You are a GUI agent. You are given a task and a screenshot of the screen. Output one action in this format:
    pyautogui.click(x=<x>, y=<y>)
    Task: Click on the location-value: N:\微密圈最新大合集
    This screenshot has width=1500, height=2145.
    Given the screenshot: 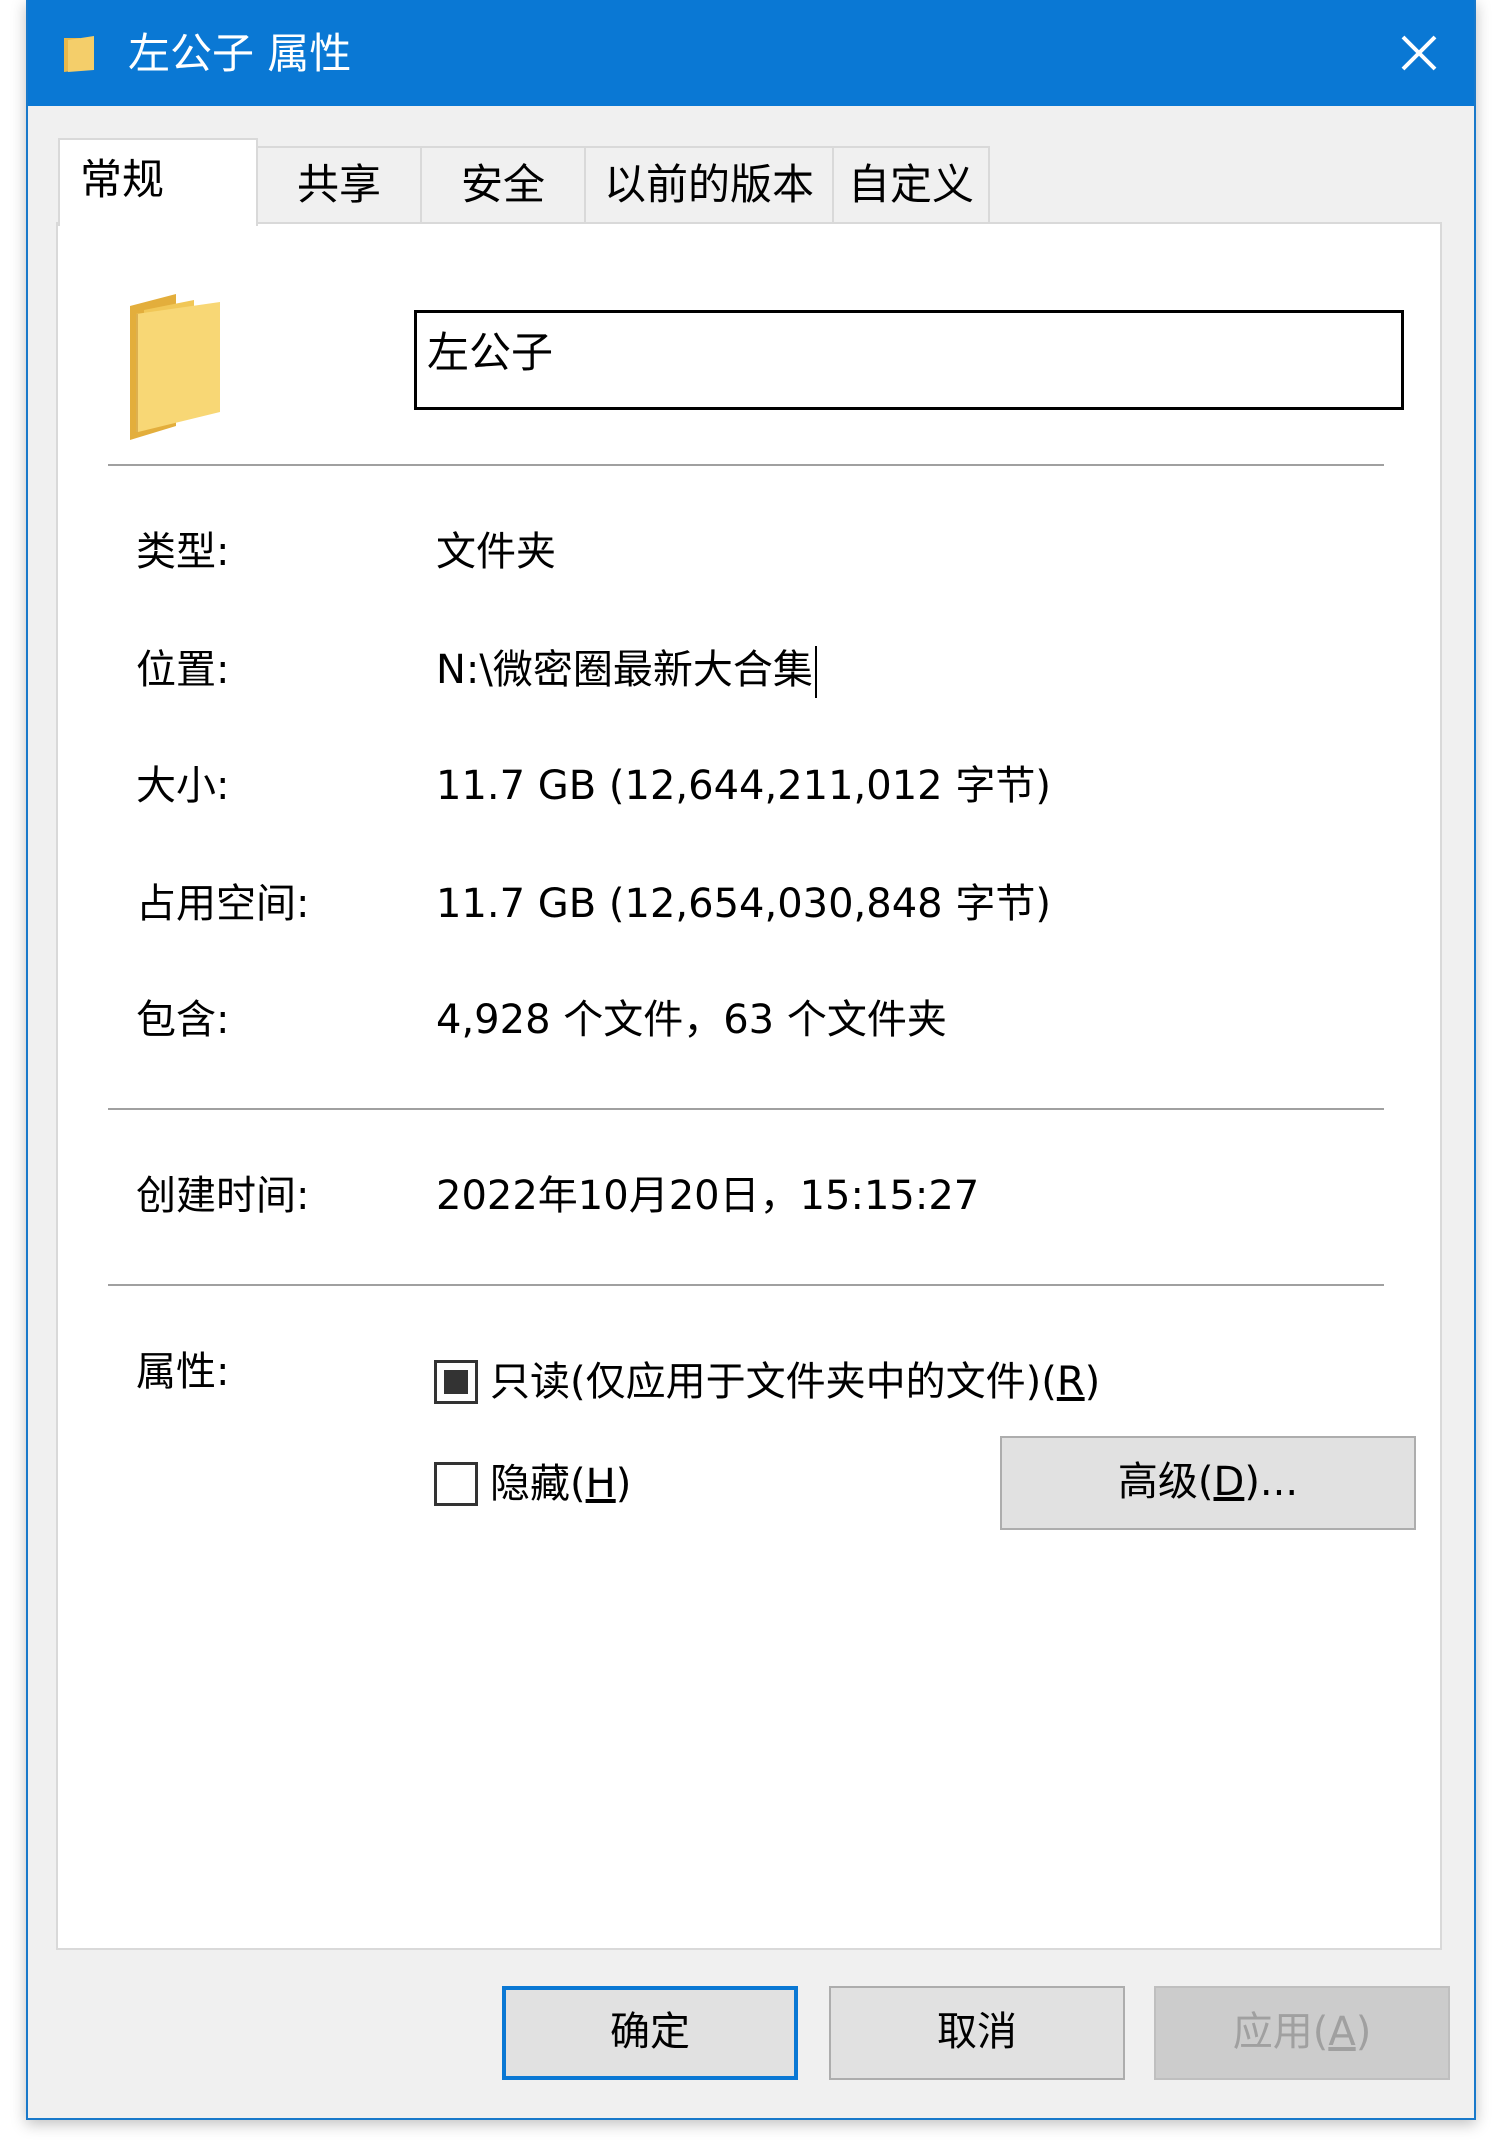 What is the action you would take?
    pyautogui.click(x=626, y=670)
    